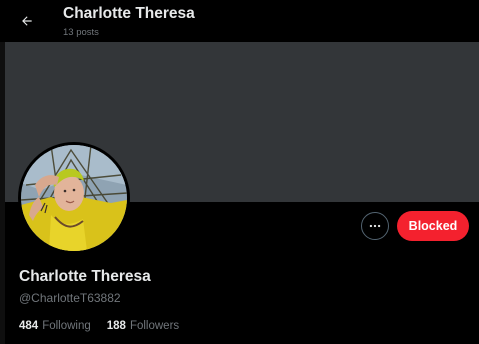 This screenshot has width=479, height=344. Describe the element at coordinates (66, 326) in the screenshot. I see `following-label: Following` at that location.